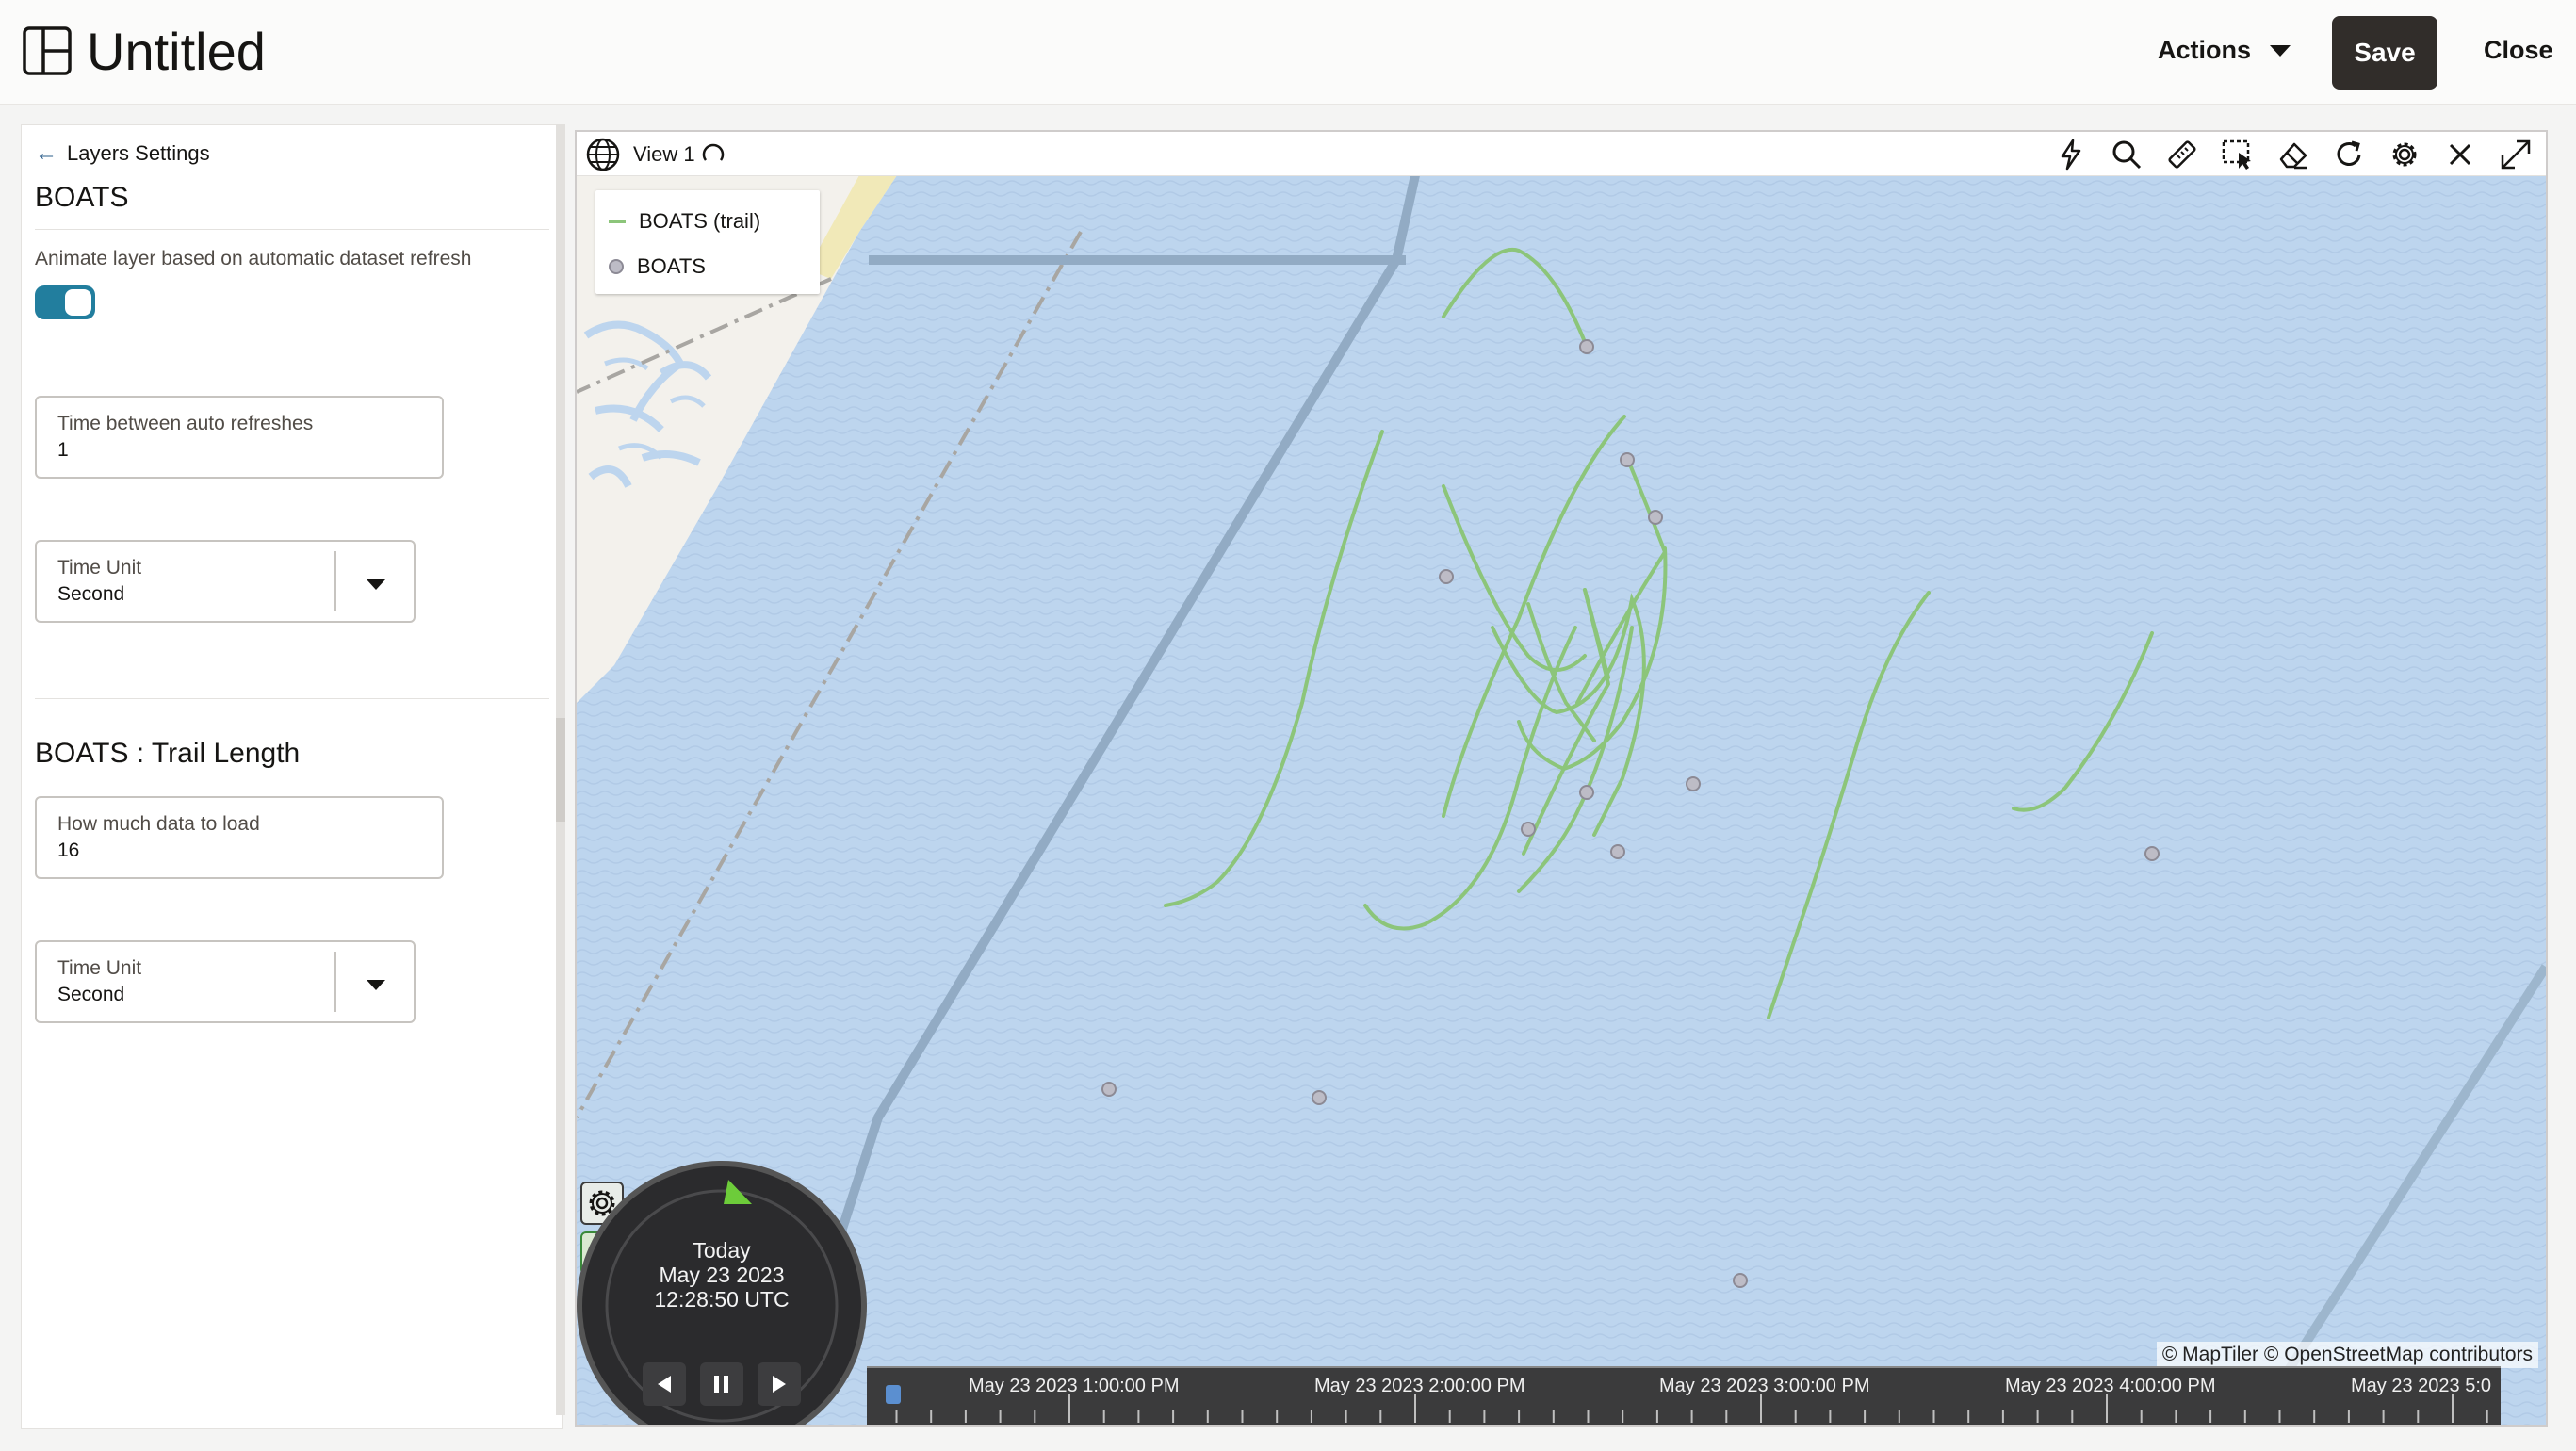 The width and height of the screenshot is (2576, 1451). What do you see at coordinates (2293, 154) in the screenshot?
I see `eraser-icon` at bounding box center [2293, 154].